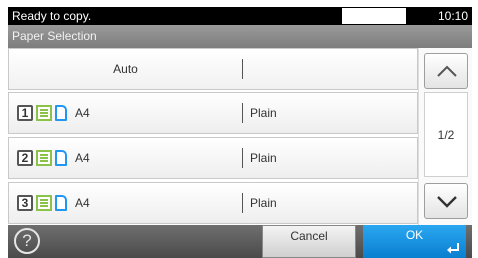 Image resolution: width=478 pixels, height=258 pixels. Describe the element at coordinates (213, 203) in the screenshot. I see `paper-option-cassette-3: 3 A4 Plain` at that location.